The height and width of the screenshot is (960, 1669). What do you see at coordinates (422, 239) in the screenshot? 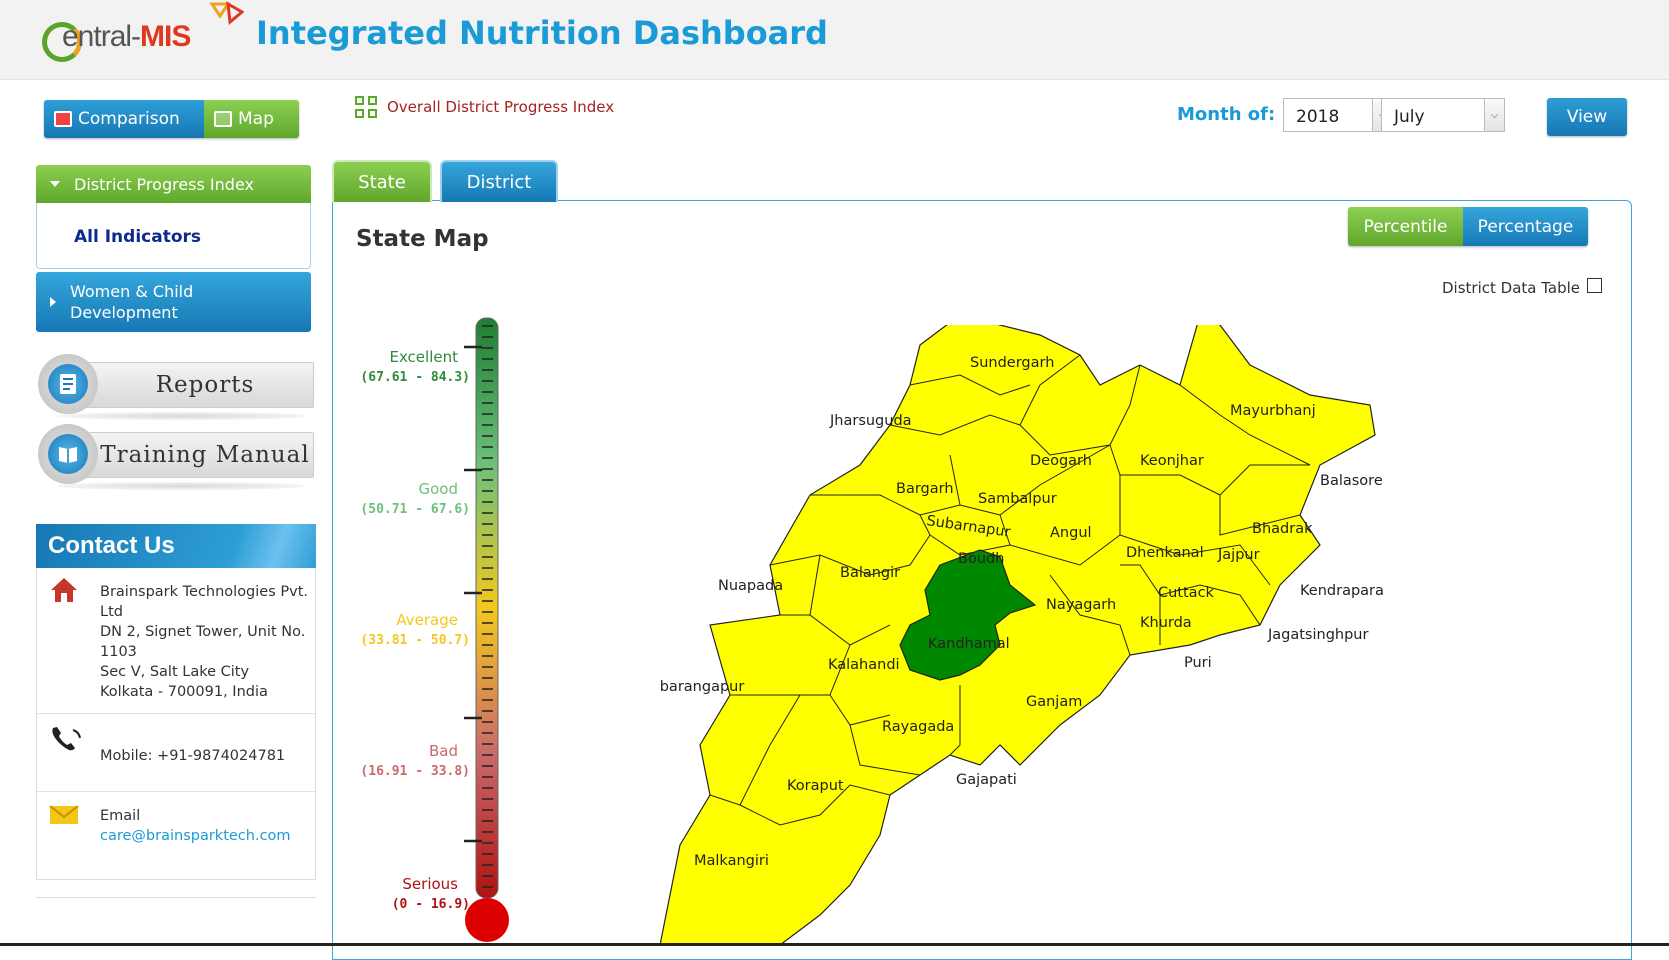
I see `panel-title: State Map` at bounding box center [422, 239].